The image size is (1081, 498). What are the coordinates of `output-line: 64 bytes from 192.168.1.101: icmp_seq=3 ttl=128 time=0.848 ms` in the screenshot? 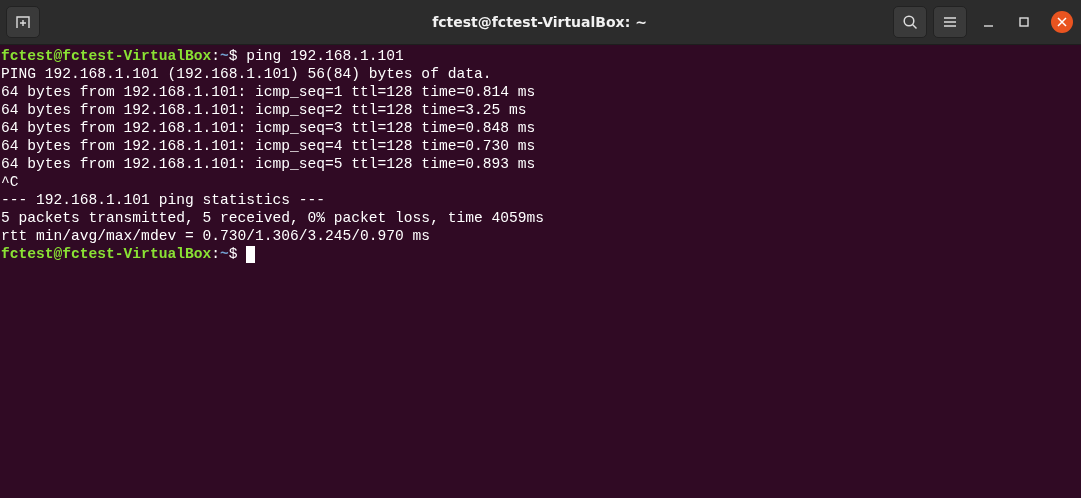 It's located at (269, 128).